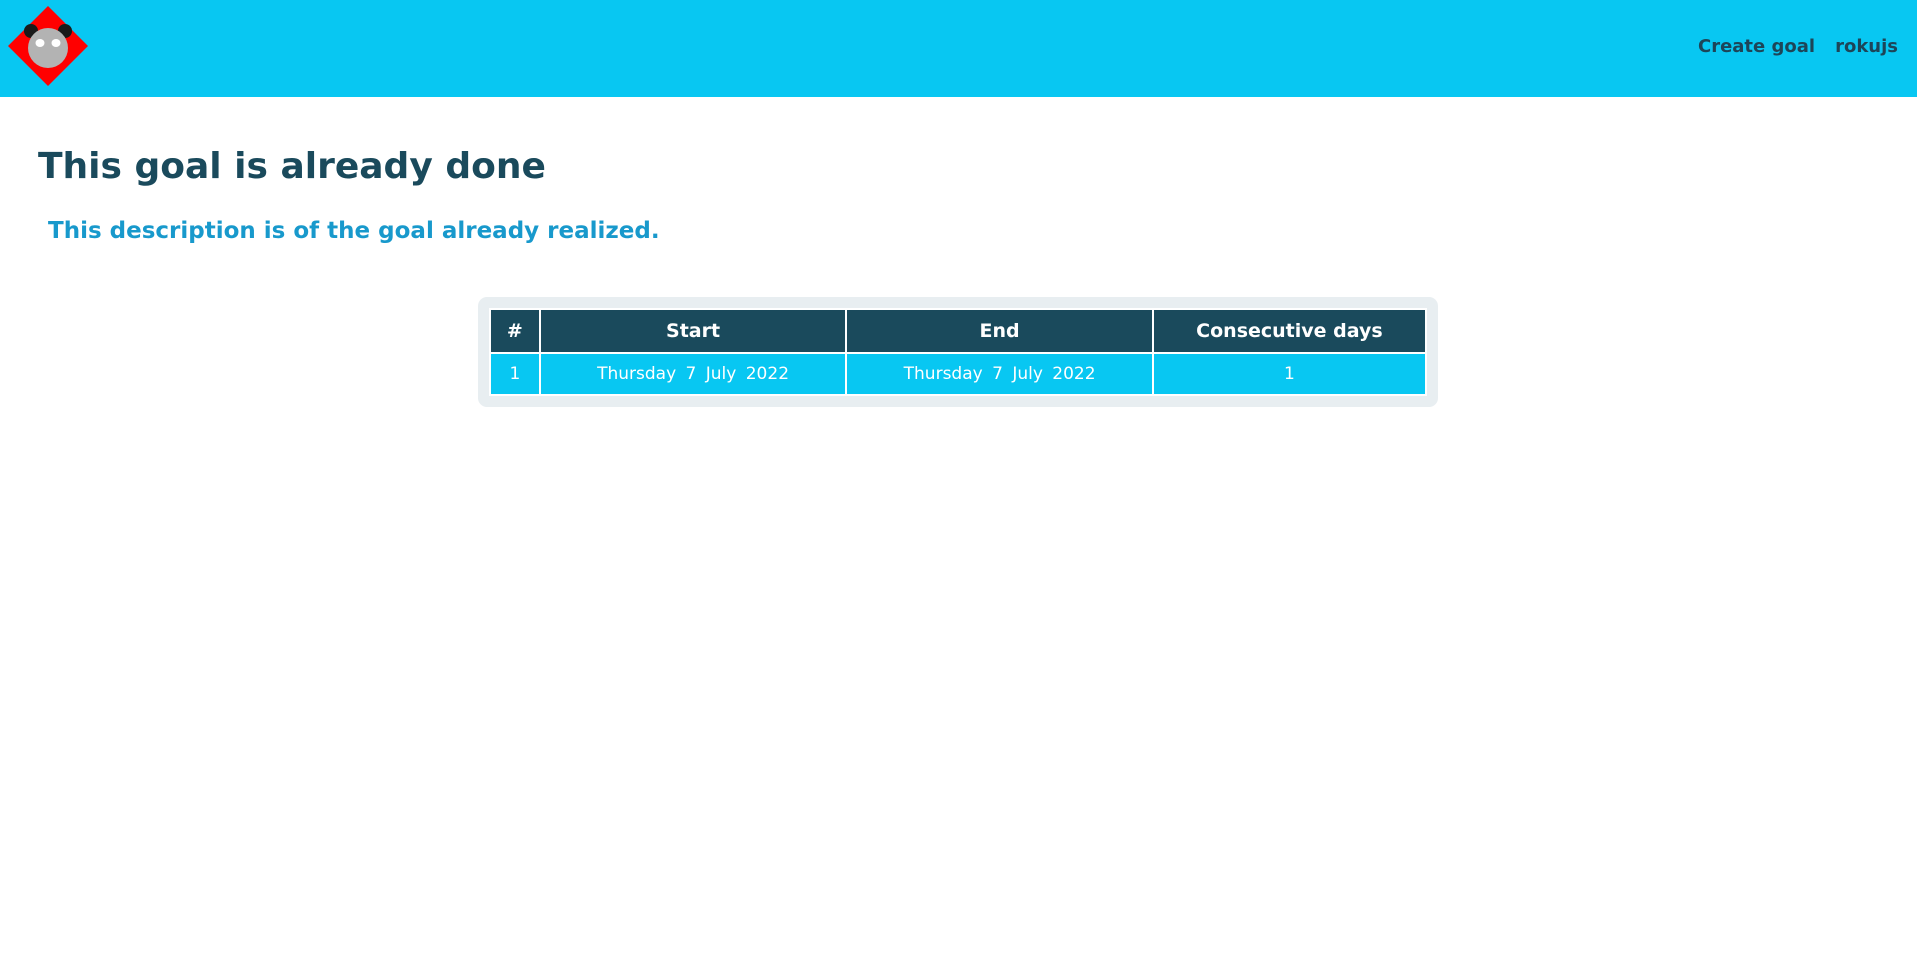 This screenshot has width=1917, height=976. I want to click on panda-logo-icon, so click(48, 46).